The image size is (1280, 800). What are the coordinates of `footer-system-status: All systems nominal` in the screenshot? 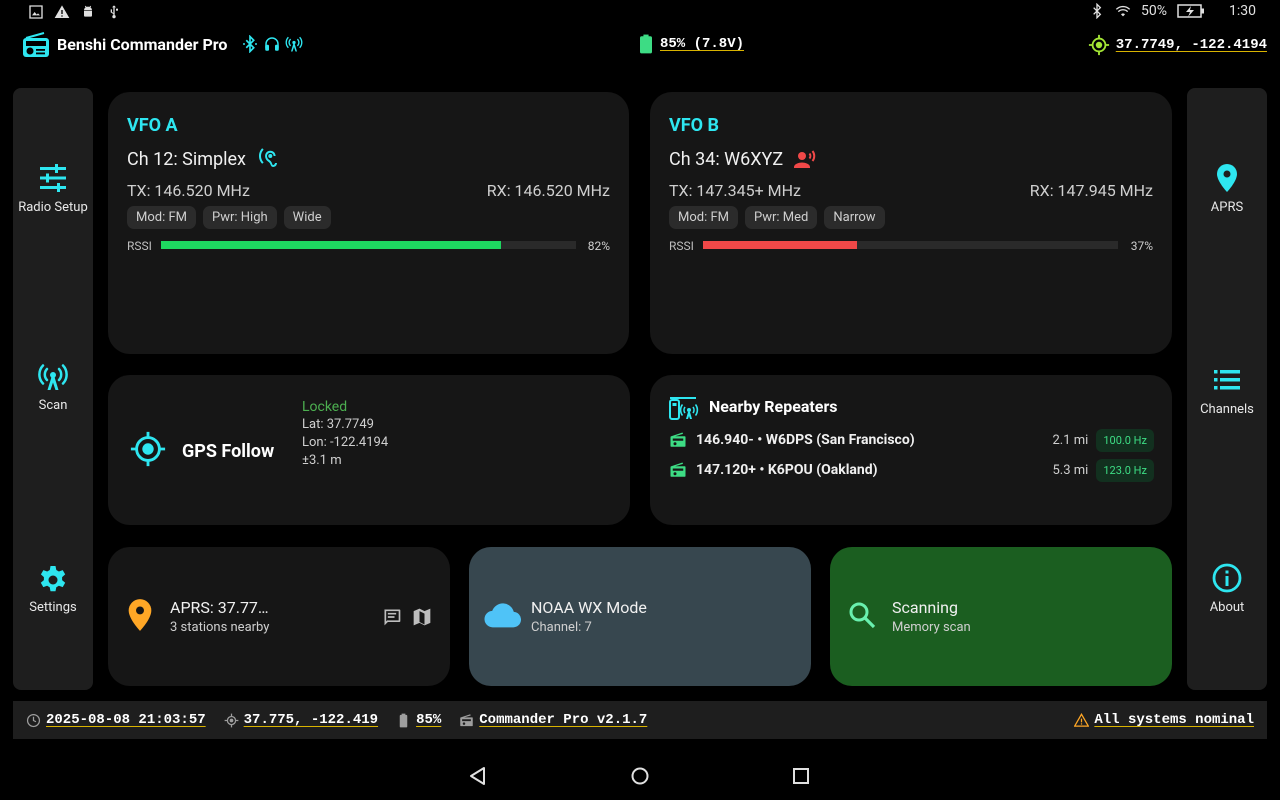 It's located at (1164, 720).